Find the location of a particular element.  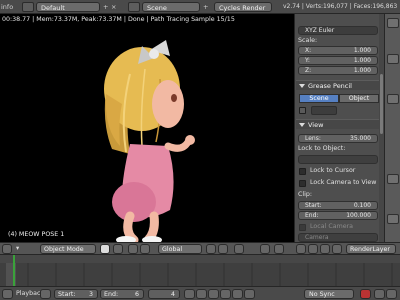

outliner-edge-panel is located at coordinates (392, 128).